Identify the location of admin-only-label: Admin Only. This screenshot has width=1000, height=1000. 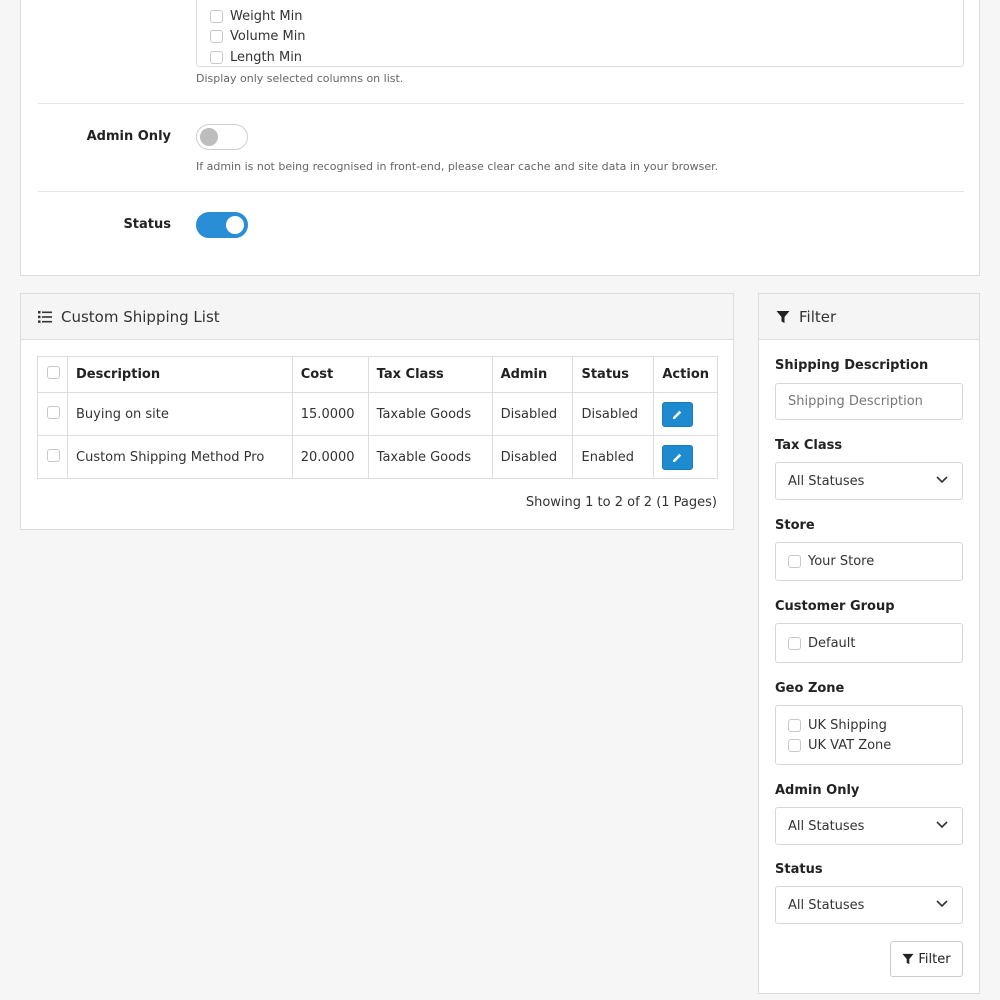
(128, 136).